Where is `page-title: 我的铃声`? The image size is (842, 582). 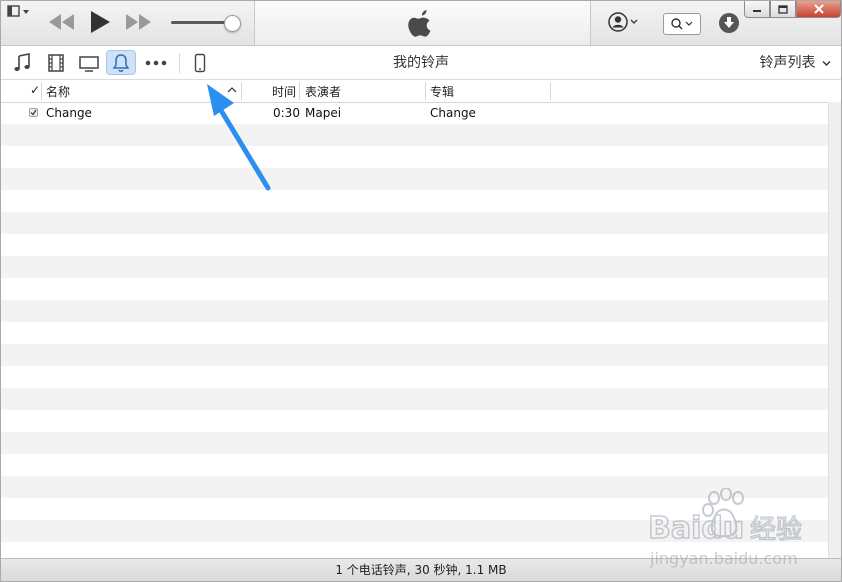
page-title: 我的铃声 is located at coordinates (421, 63).